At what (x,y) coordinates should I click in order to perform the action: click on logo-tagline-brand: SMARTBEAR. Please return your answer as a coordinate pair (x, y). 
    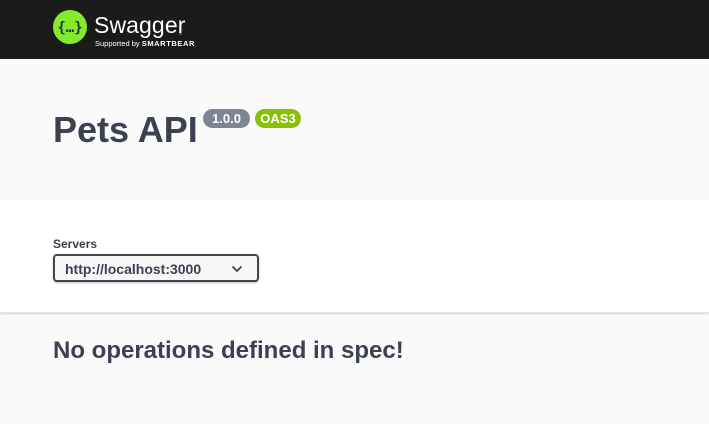
    Looking at the image, I should click on (168, 43).